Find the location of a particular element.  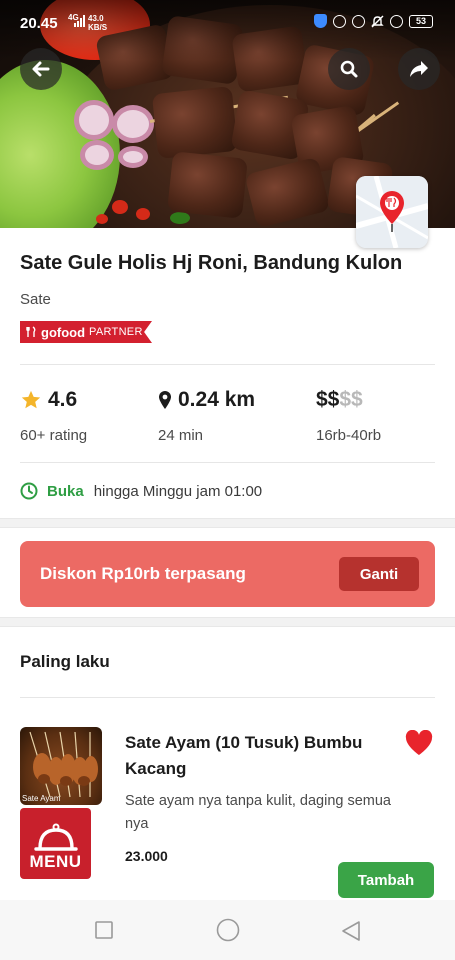

menu-badge: MENU is located at coordinates (55, 843).